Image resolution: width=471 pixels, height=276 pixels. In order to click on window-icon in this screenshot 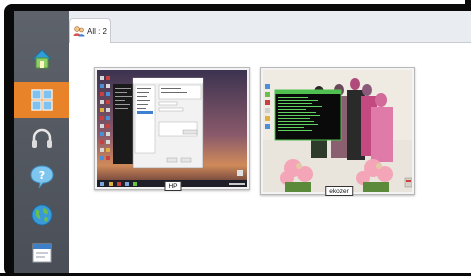, I will do `click(42, 253)`.